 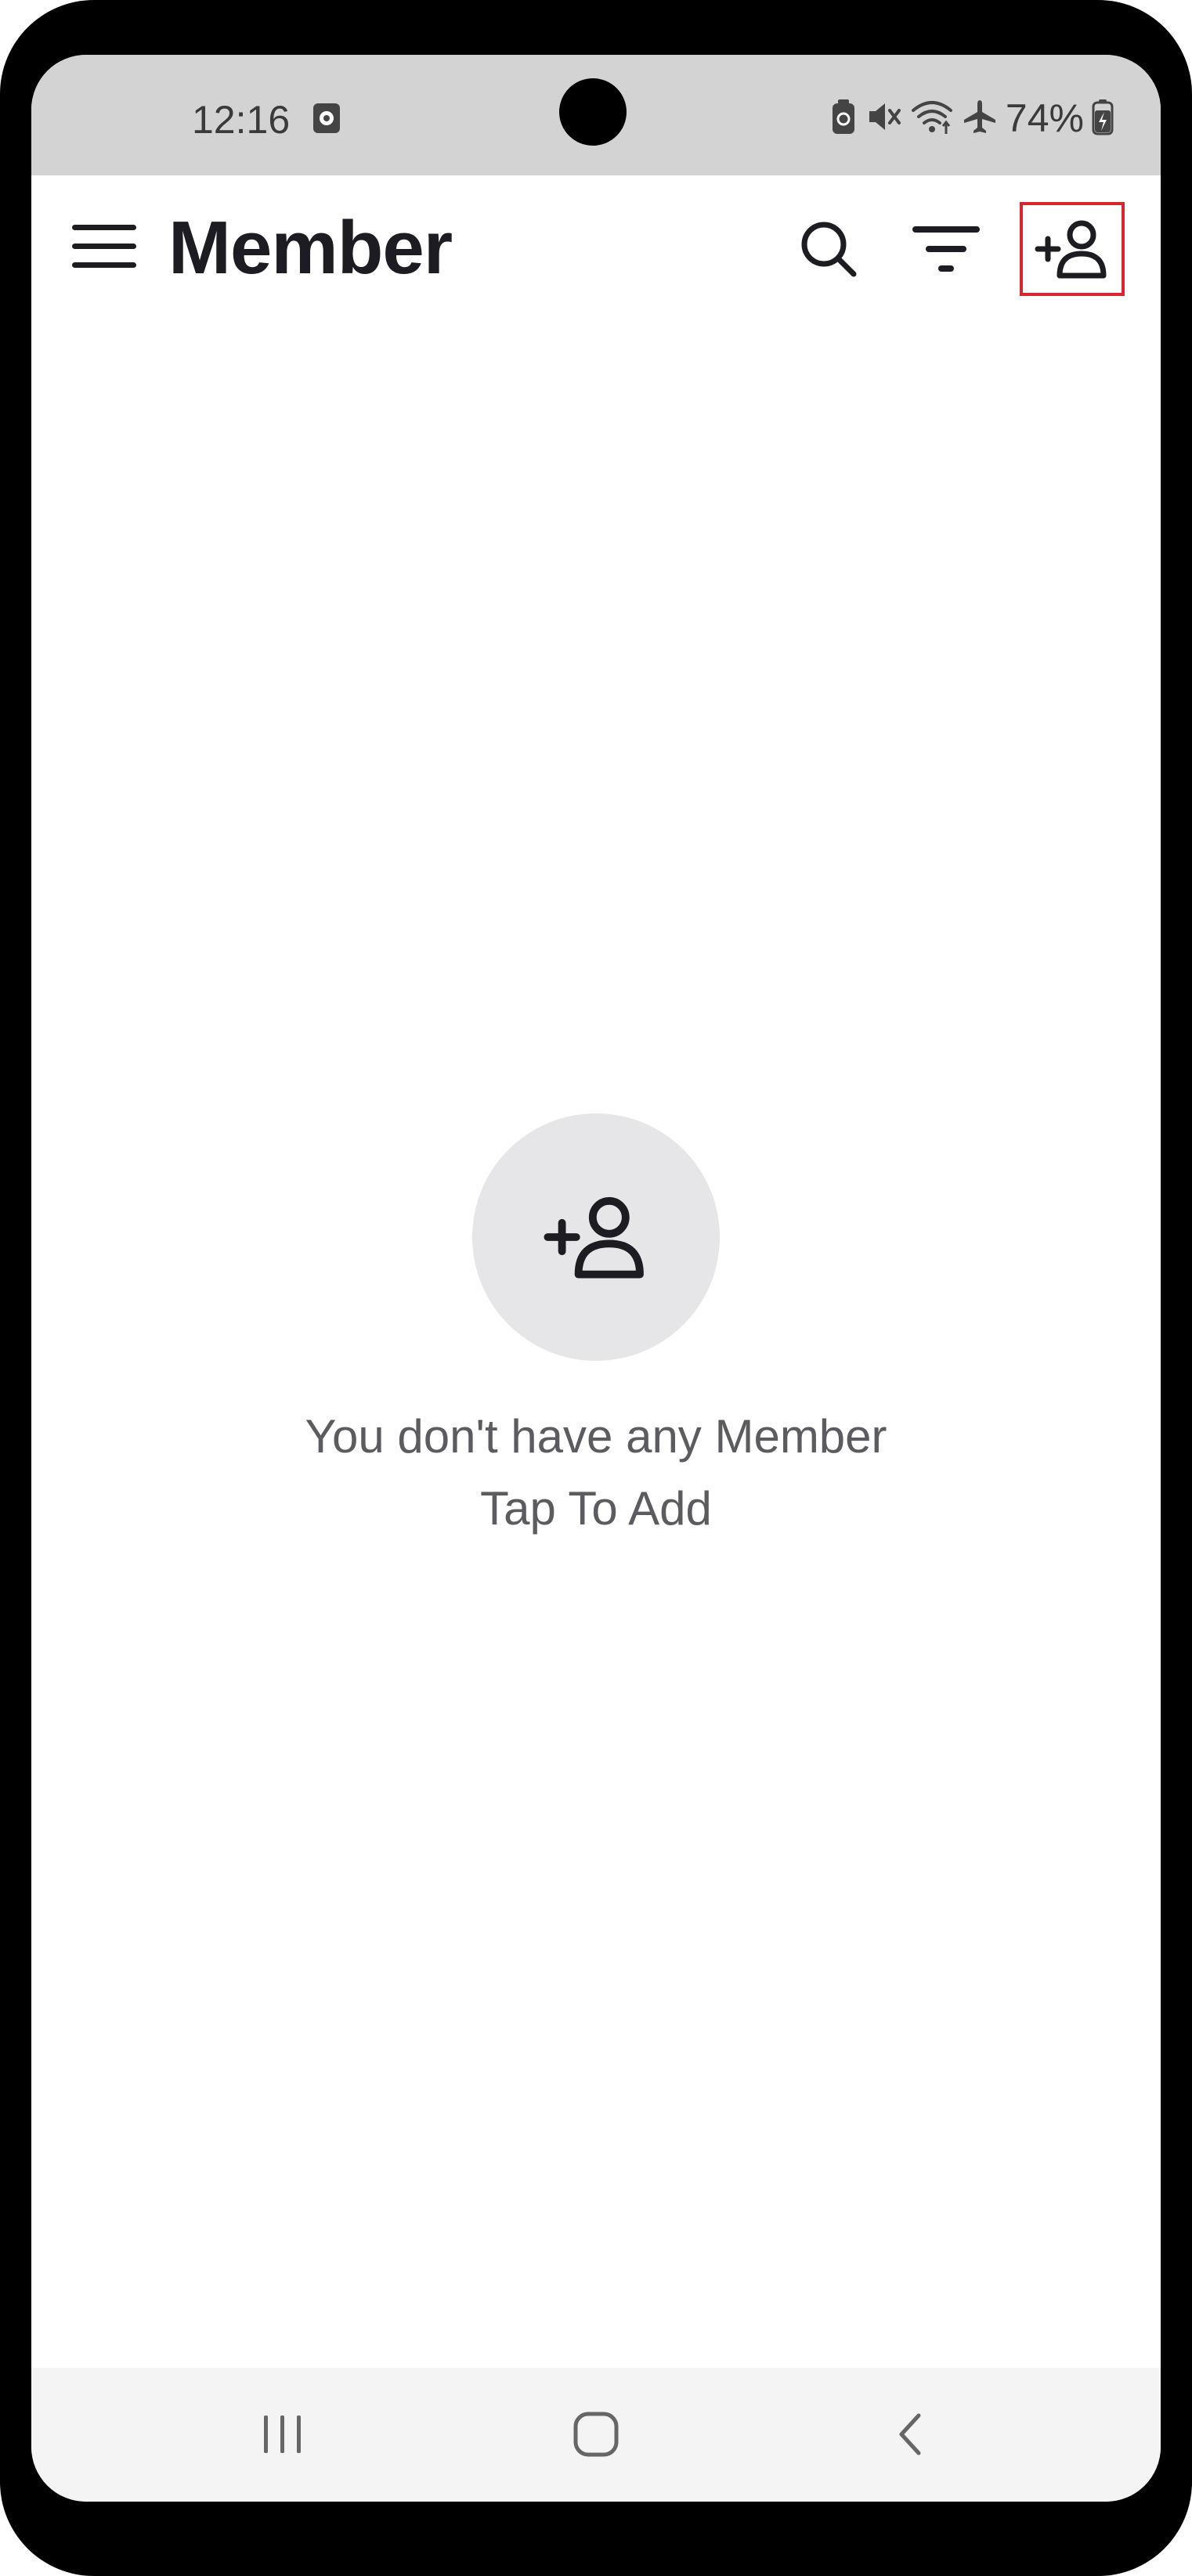 I want to click on back-button, so click(x=909, y=2434).